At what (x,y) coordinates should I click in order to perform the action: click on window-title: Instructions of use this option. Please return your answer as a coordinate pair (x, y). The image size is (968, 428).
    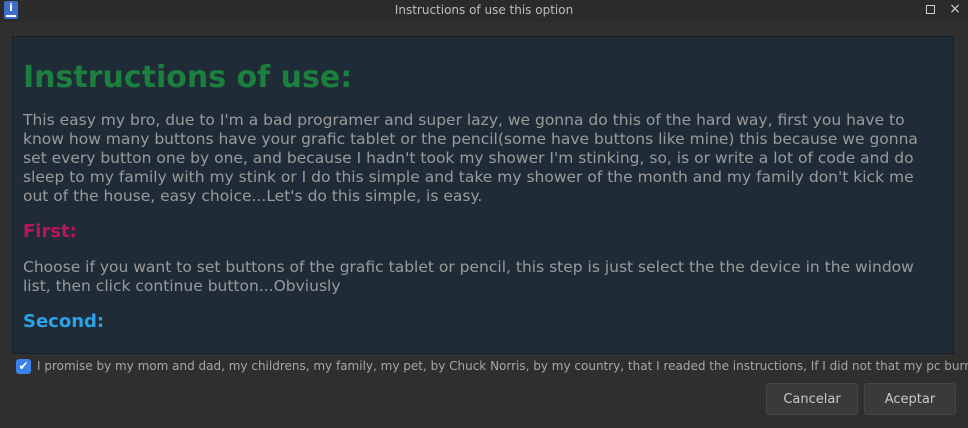
    Looking at the image, I should click on (484, 10).